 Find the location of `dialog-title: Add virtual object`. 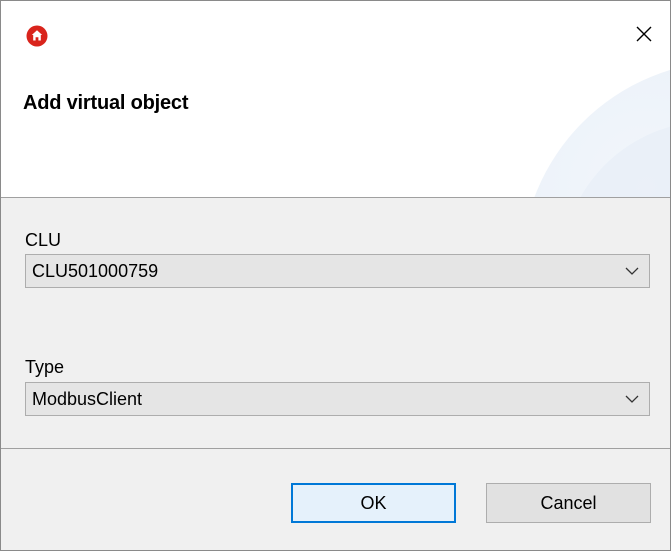

dialog-title: Add virtual object is located at coordinates (106, 103).